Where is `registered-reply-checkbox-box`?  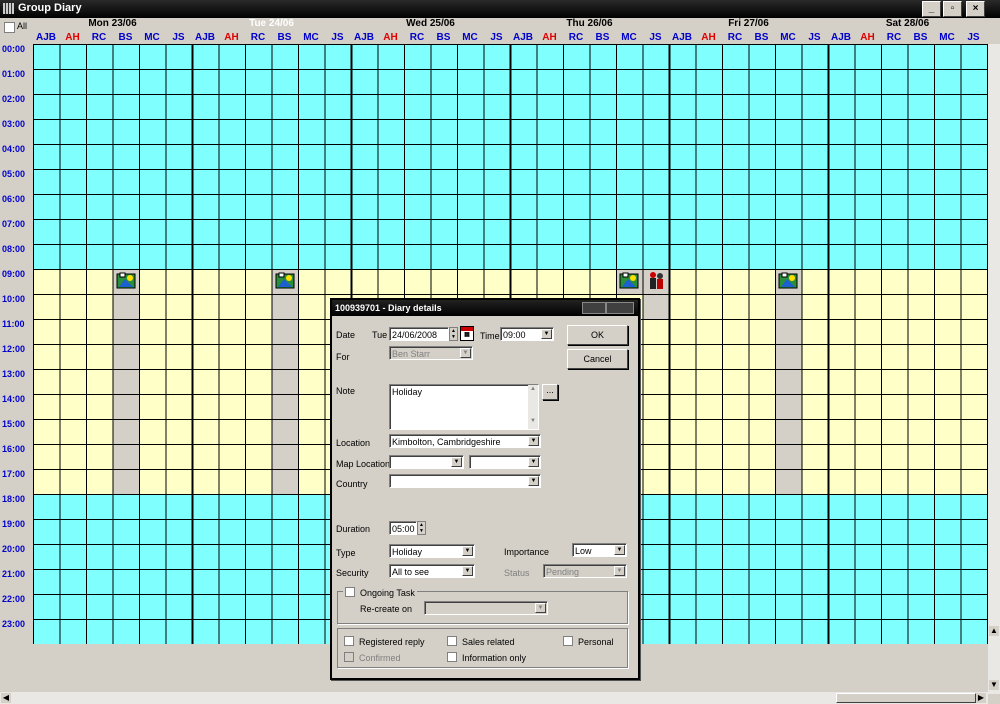
registered-reply-checkbox-box is located at coordinates (349, 641).